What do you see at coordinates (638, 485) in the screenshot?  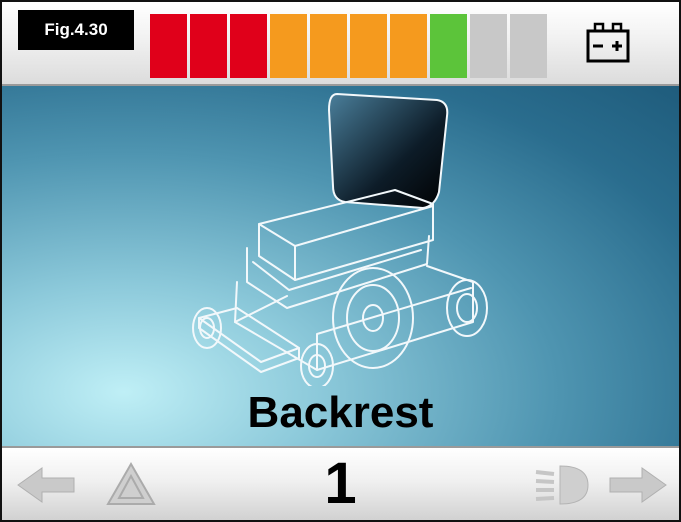 I see `arrow-right-icon` at bounding box center [638, 485].